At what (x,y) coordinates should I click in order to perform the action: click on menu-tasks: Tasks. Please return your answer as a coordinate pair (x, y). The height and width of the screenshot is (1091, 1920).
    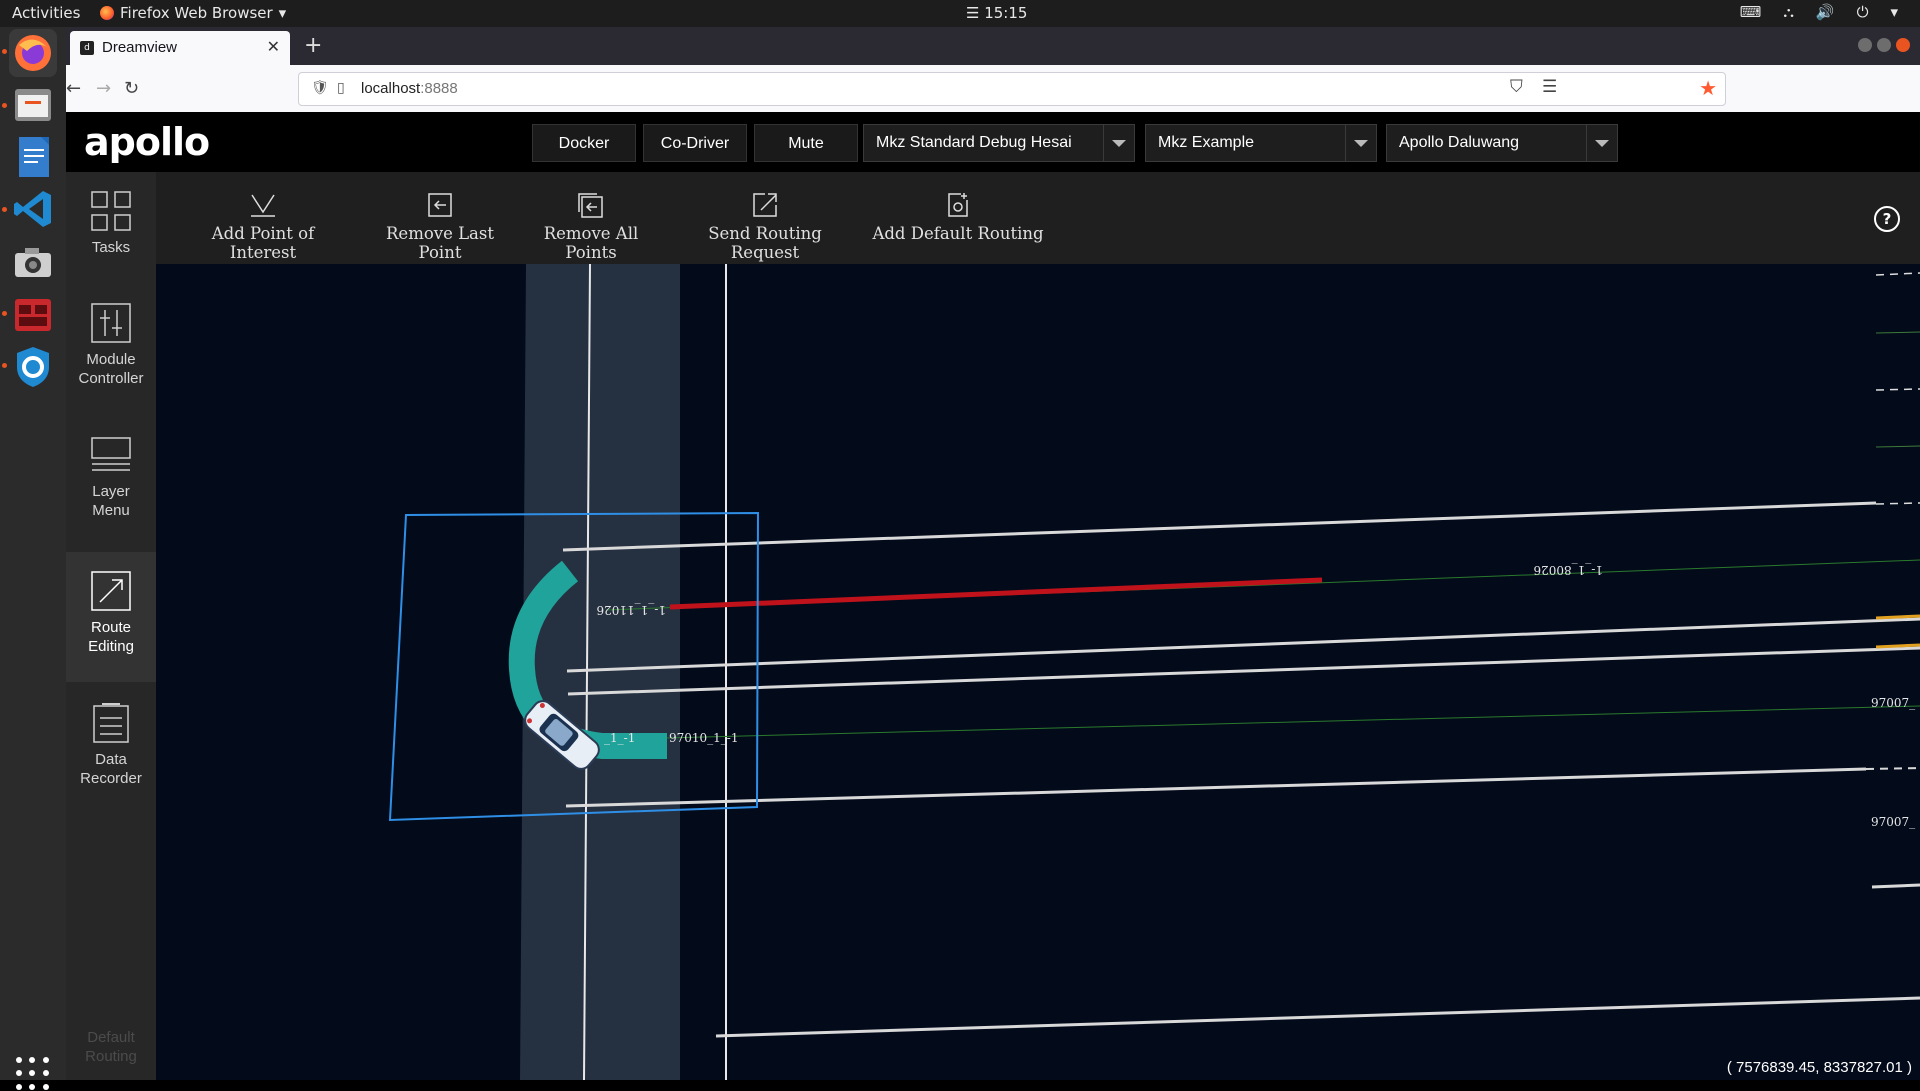
    Looking at the image, I should click on (111, 237).